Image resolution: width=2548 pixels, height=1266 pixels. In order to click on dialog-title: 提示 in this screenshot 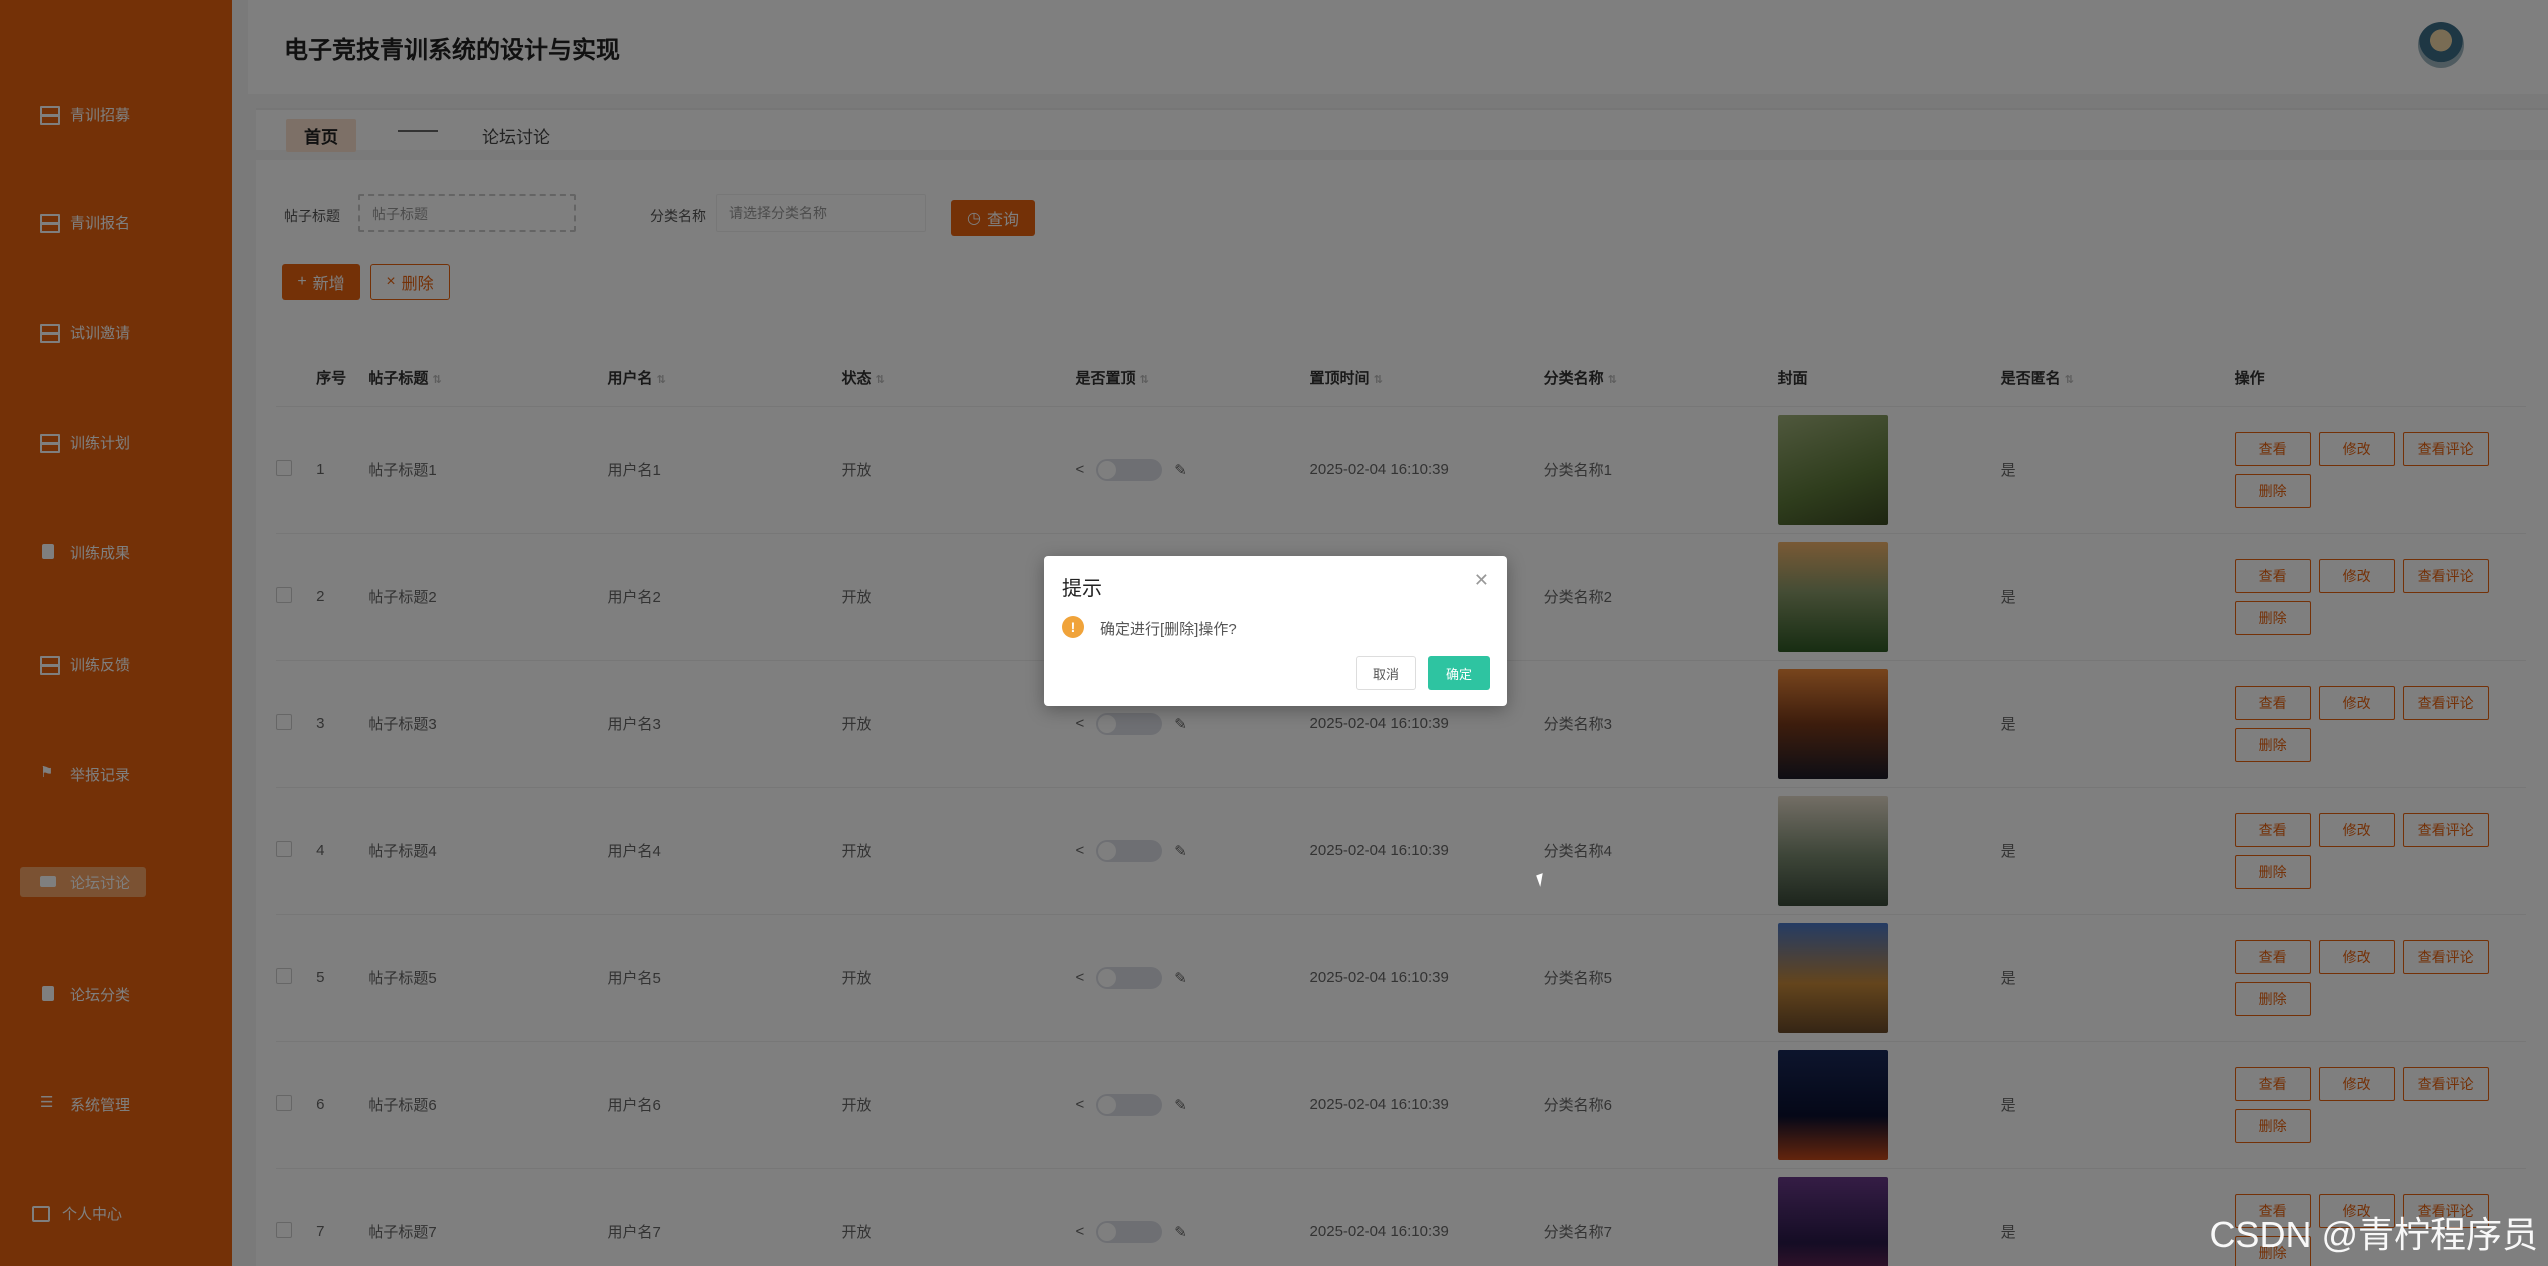, I will do `click(1082, 589)`.